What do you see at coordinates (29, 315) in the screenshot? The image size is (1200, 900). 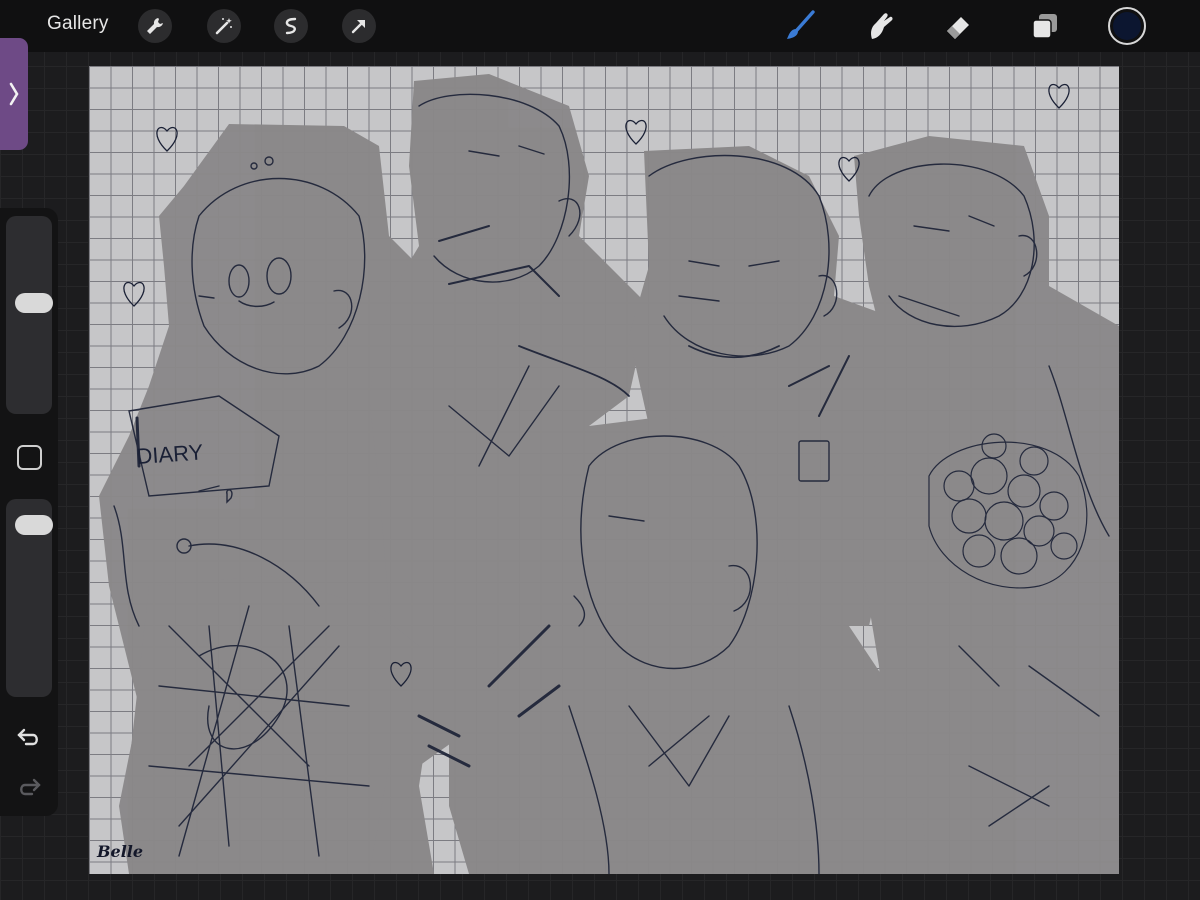 I see `brush-size-slider` at bounding box center [29, 315].